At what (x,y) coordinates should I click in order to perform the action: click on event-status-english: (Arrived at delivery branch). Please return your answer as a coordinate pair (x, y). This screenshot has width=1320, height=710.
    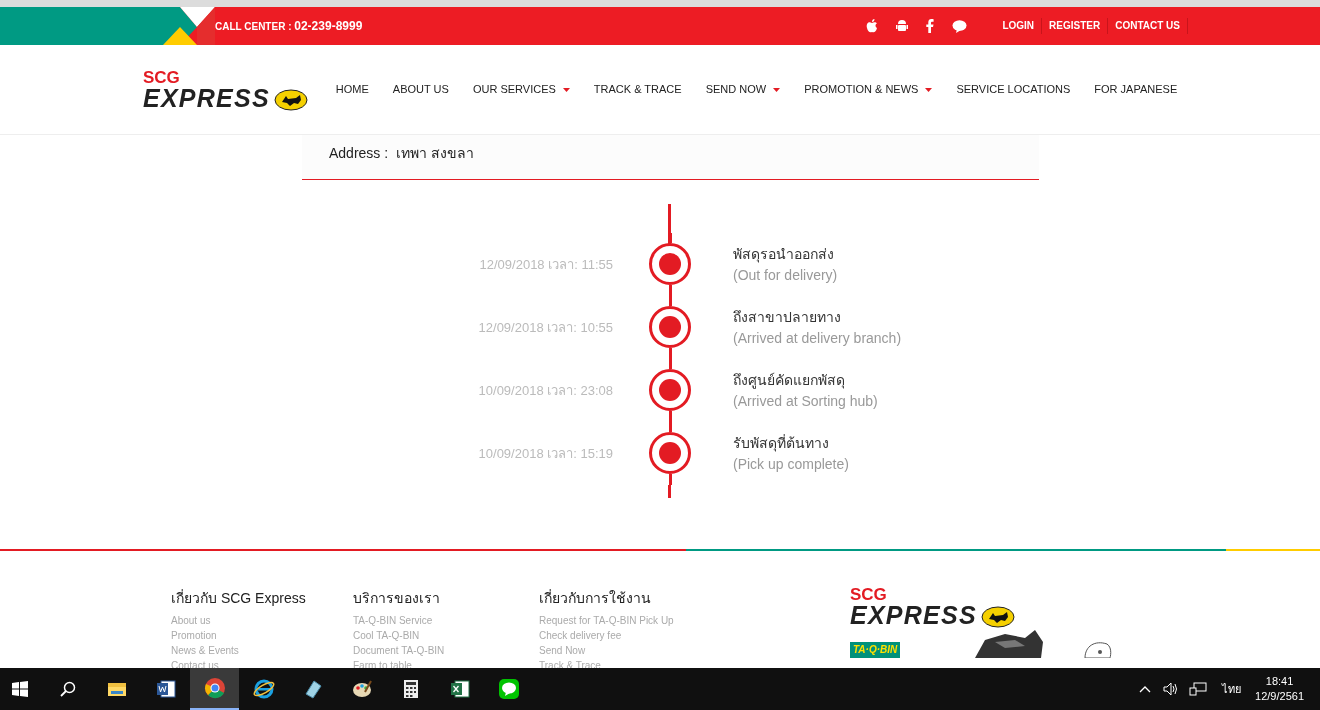
    Looking at the image, I should click on (817, 338).